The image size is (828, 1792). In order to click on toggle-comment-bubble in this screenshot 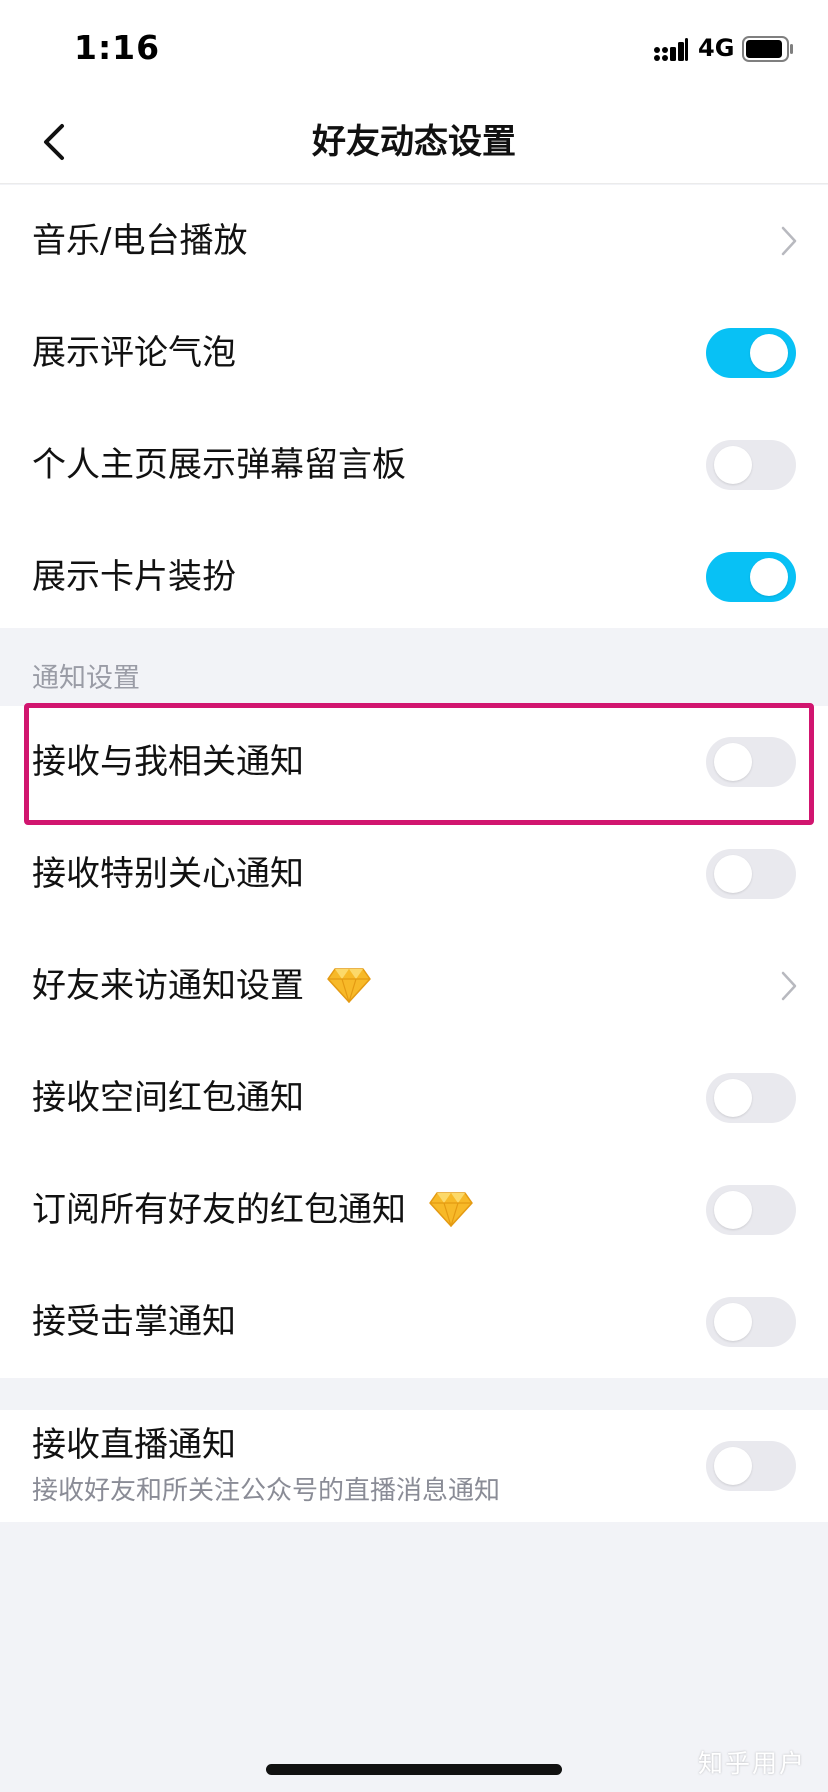, I will do `click(751, 353)`.